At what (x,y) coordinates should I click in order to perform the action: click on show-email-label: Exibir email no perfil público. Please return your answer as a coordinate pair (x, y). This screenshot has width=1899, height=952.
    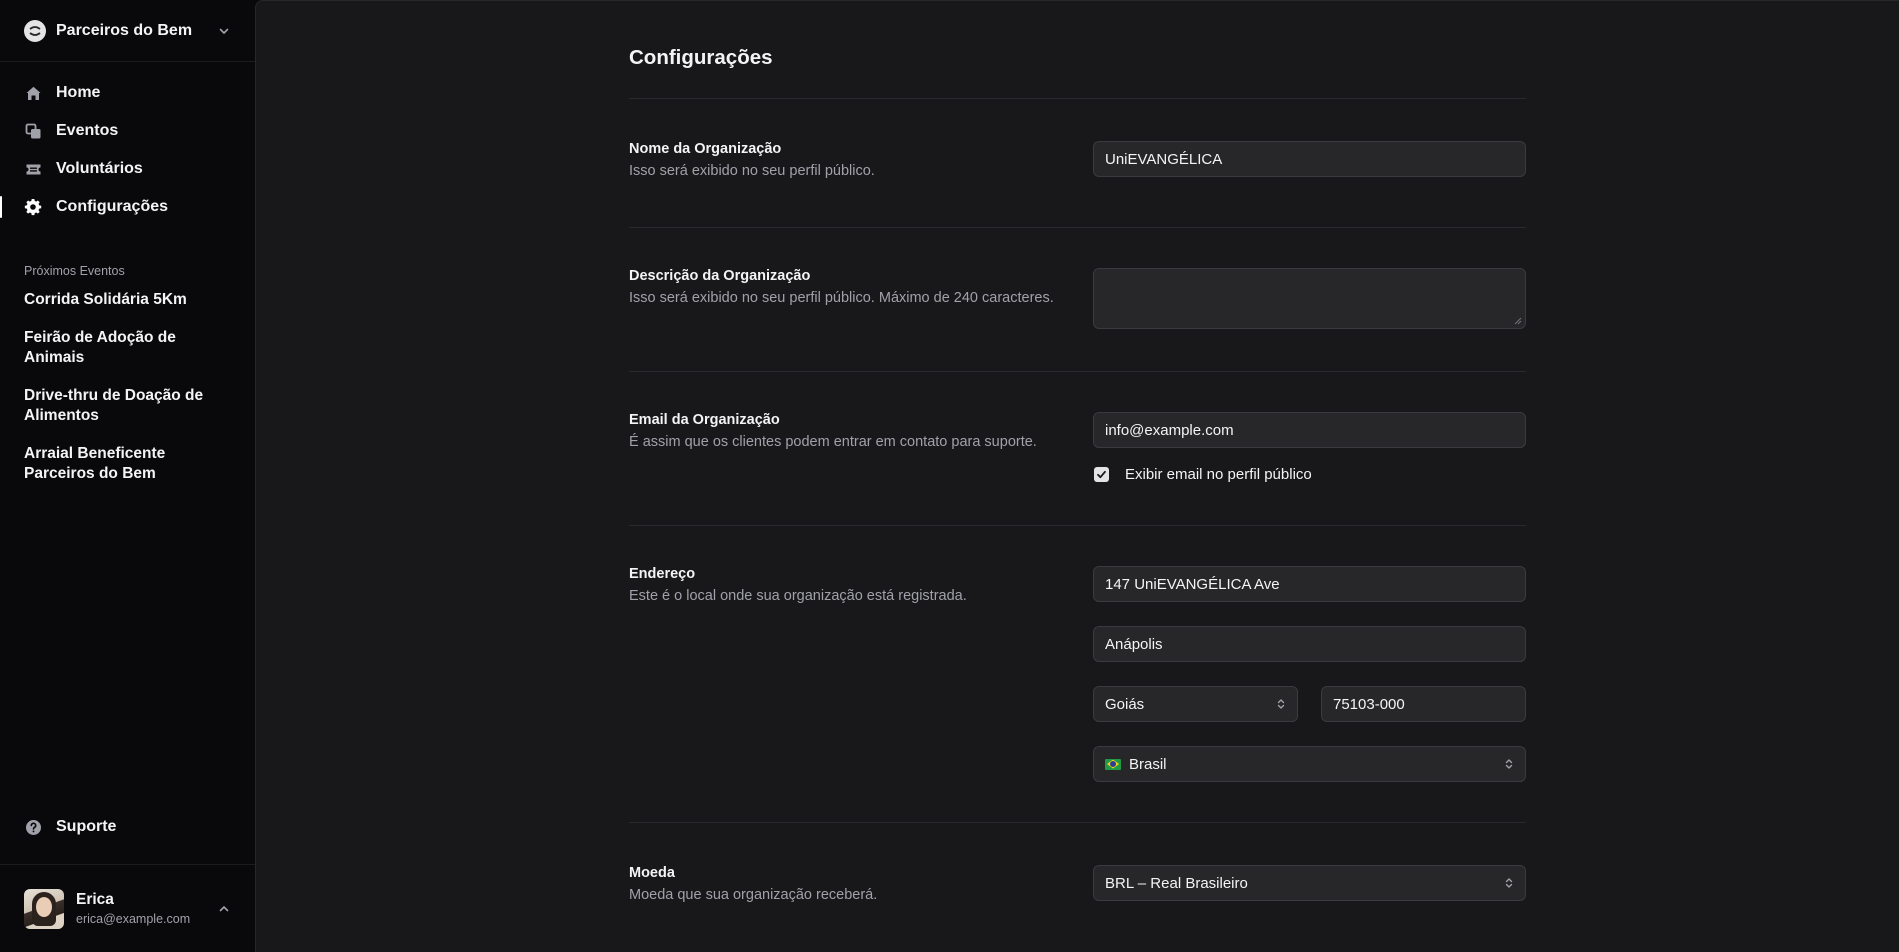
    Looking at the image, I should click on (1218, 474).